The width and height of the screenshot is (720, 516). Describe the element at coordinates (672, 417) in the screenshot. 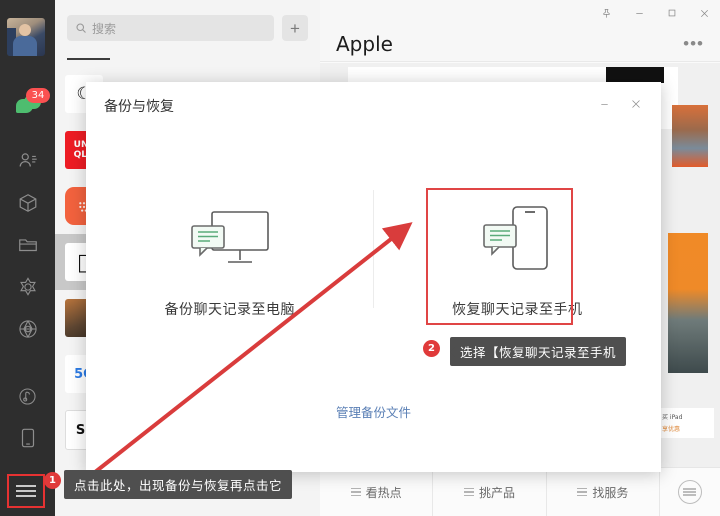

I see `promo-title: 买 iPad` at that location.